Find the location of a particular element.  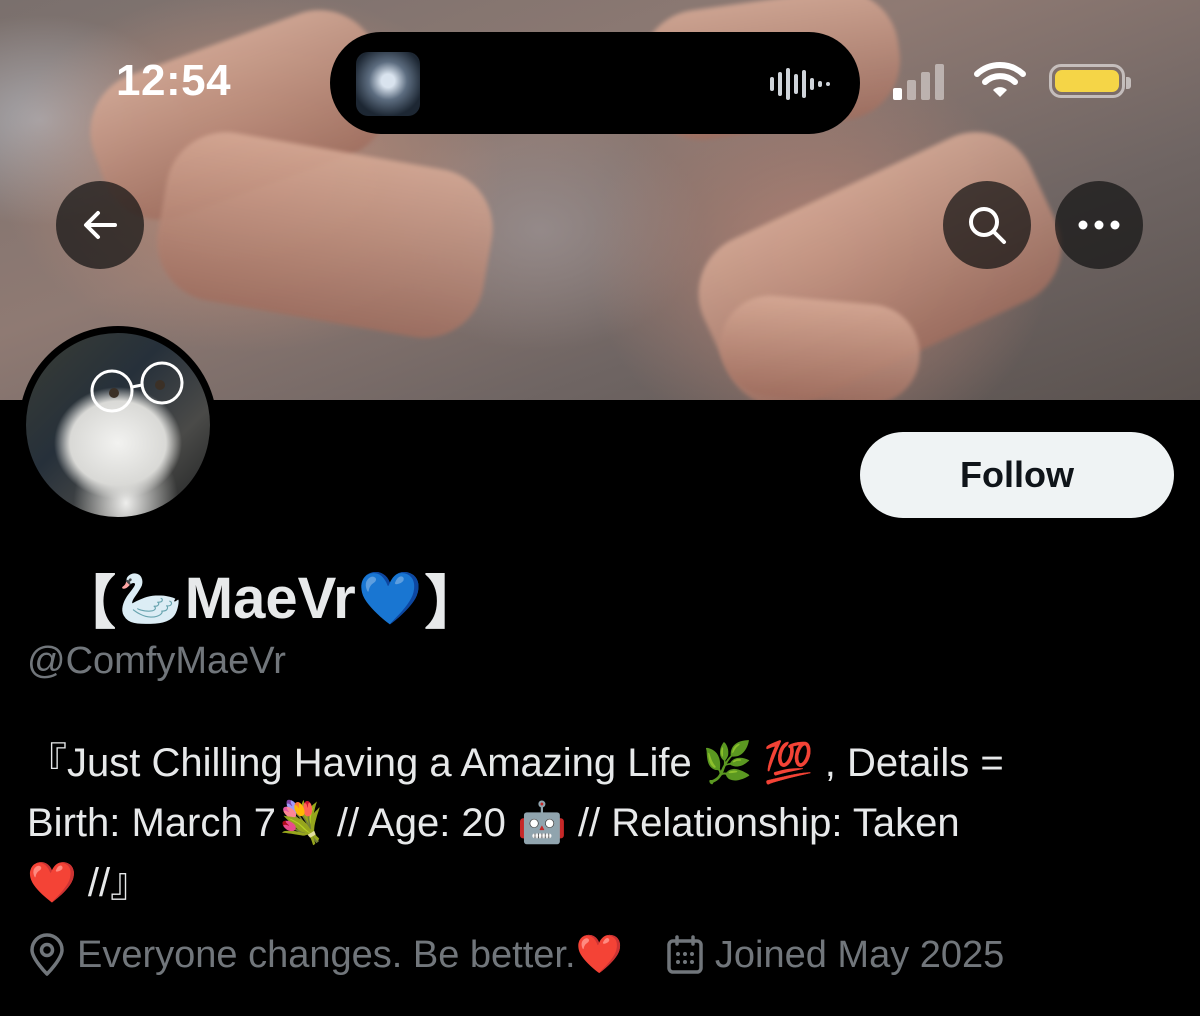

display-name: 【 🦢 MaeVr 💙 】 is located at coordinates (270, 598).